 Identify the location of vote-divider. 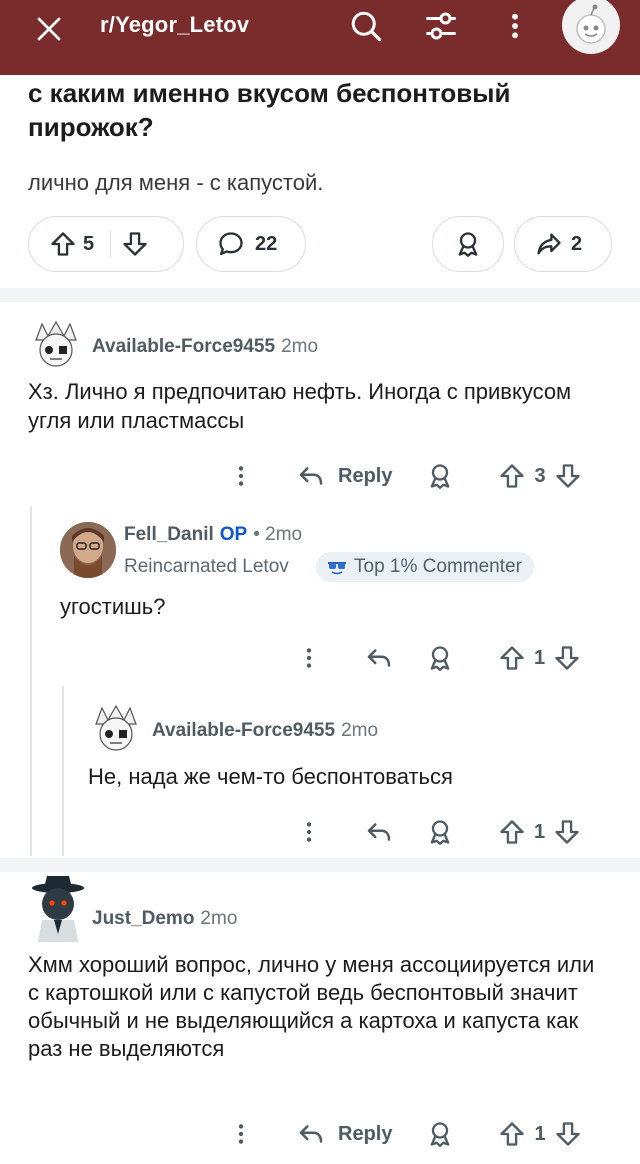
(111, 244).